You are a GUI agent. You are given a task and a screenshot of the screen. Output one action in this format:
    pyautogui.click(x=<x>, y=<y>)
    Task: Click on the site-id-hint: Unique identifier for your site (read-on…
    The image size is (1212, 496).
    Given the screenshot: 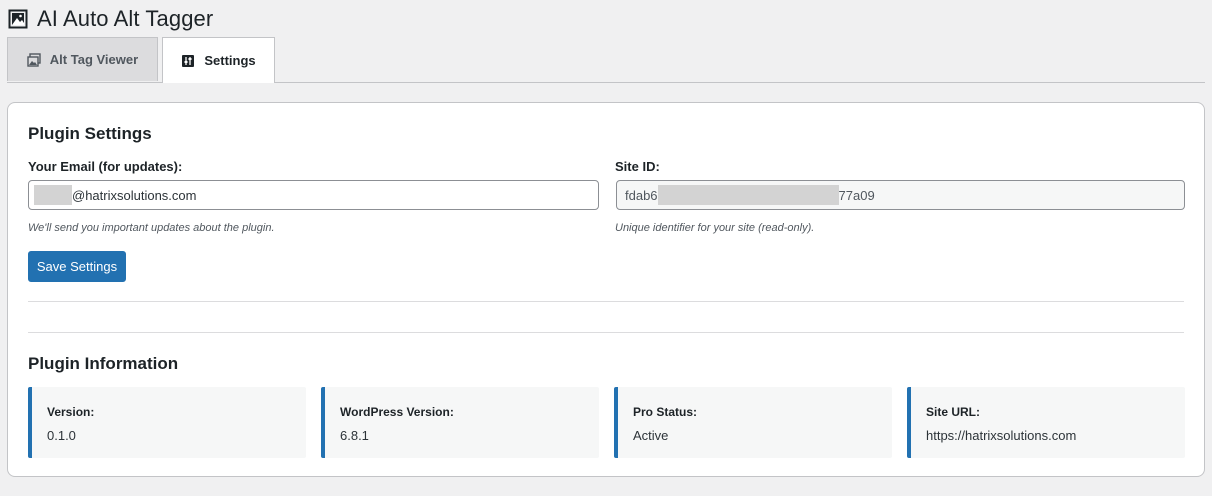 What is the action you would take?
    pyautogui.click(x=715, y=228)
    